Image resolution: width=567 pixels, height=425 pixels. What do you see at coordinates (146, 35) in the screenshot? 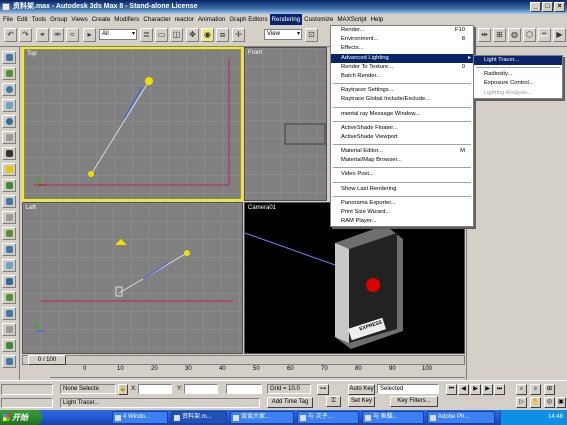
I see `select-by-name-icon: ≣` at bounding box center [146, 35].